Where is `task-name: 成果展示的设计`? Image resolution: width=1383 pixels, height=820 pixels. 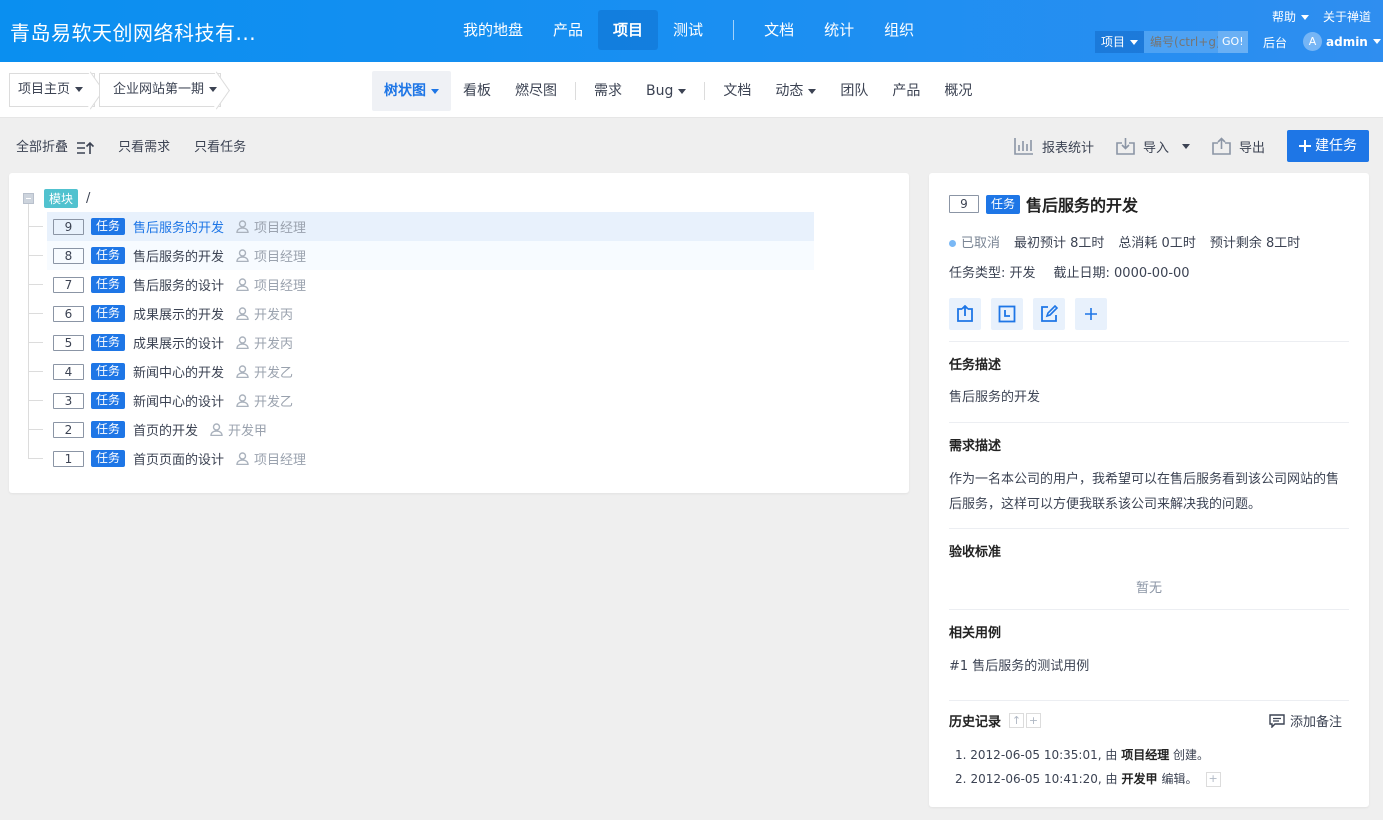 task-name: 成果展示的设计 is located at coordinates (178, 342).